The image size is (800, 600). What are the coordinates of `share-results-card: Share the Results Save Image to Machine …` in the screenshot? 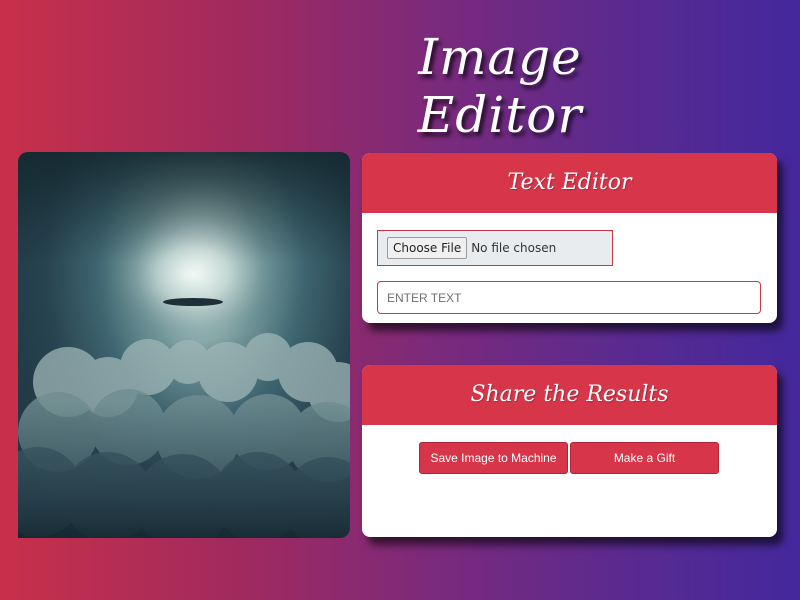 It's located at (569, 451).